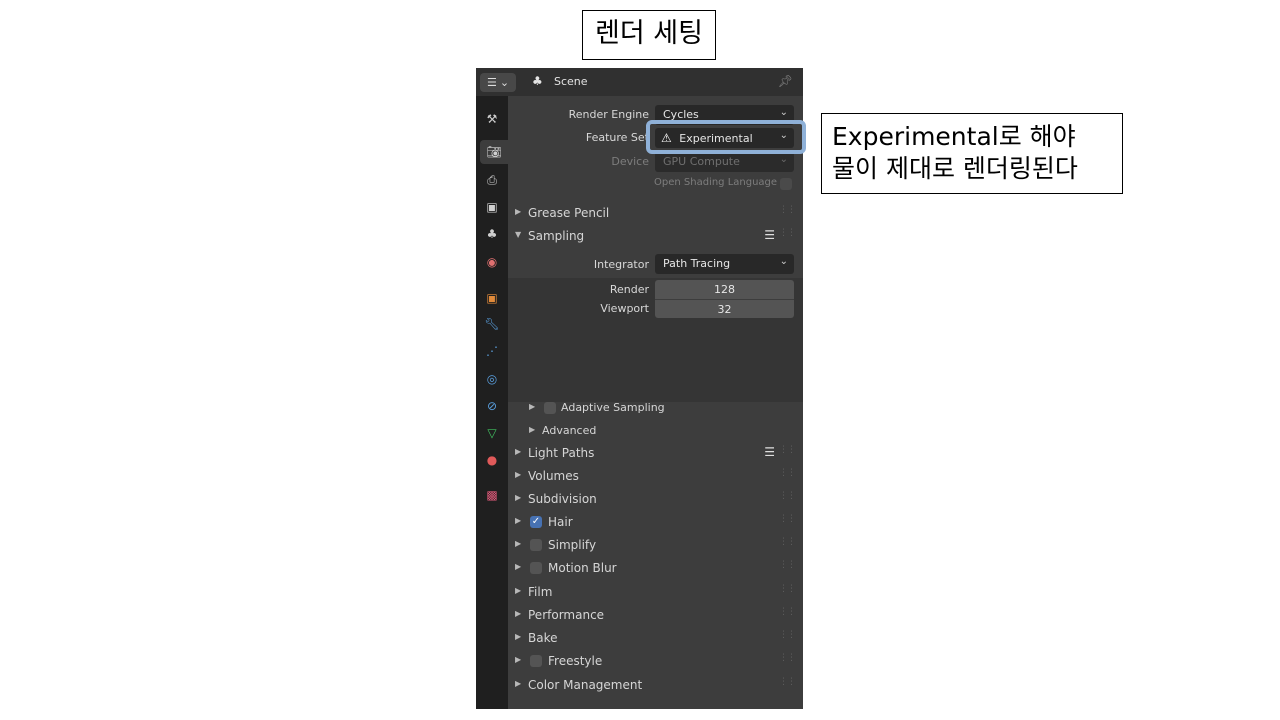  I want to click on device-row: Device GPU Compute ⌄, so click(655, 162).